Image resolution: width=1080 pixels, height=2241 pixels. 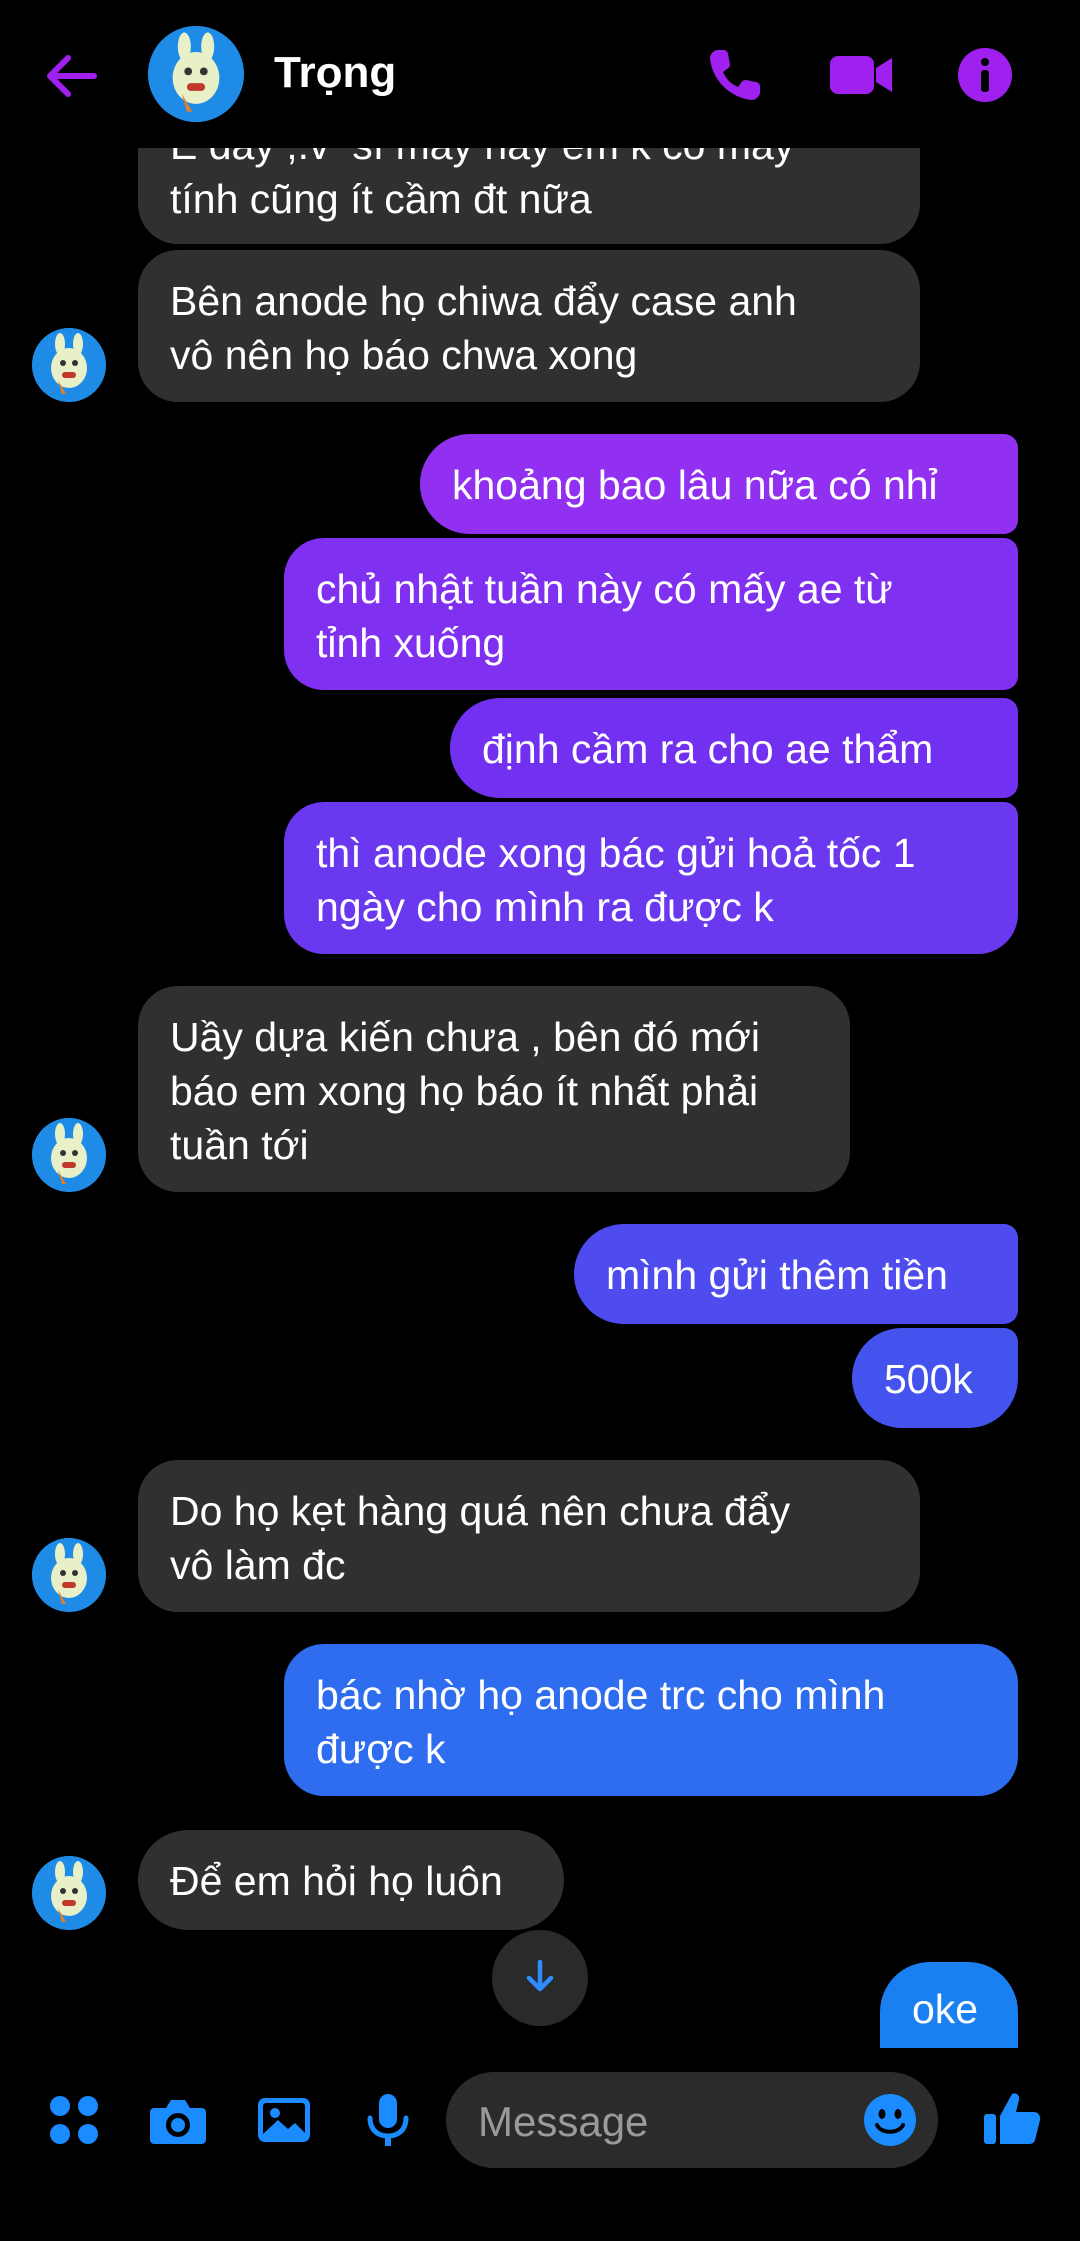 I want to click on message-input: Message, so click(x=692, y=2120).